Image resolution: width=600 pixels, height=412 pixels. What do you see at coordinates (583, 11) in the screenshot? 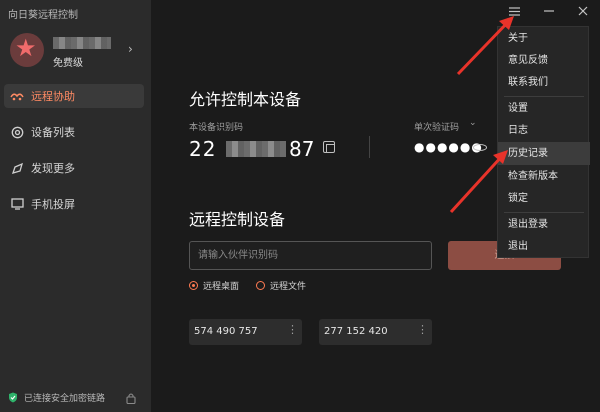
I see `close-icon` at bounding box center [583, 11].